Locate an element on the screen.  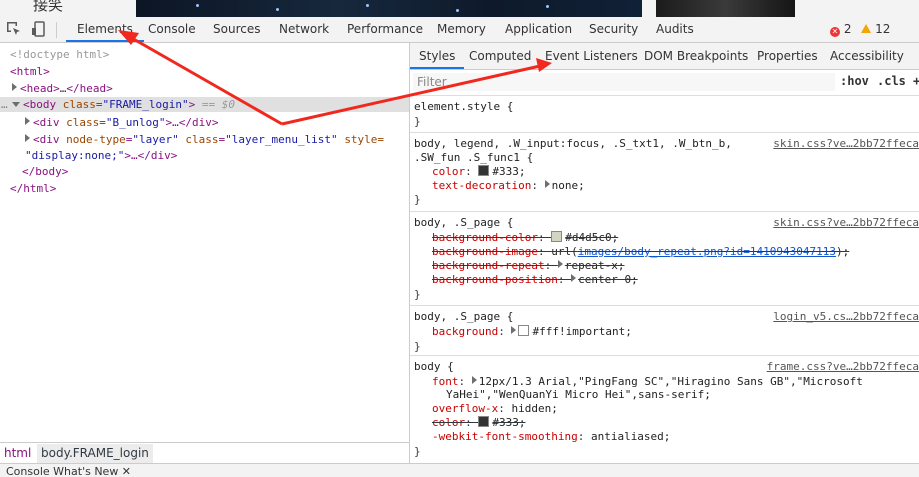
head-open-tag: <head> is located at coordinates (40, 88).